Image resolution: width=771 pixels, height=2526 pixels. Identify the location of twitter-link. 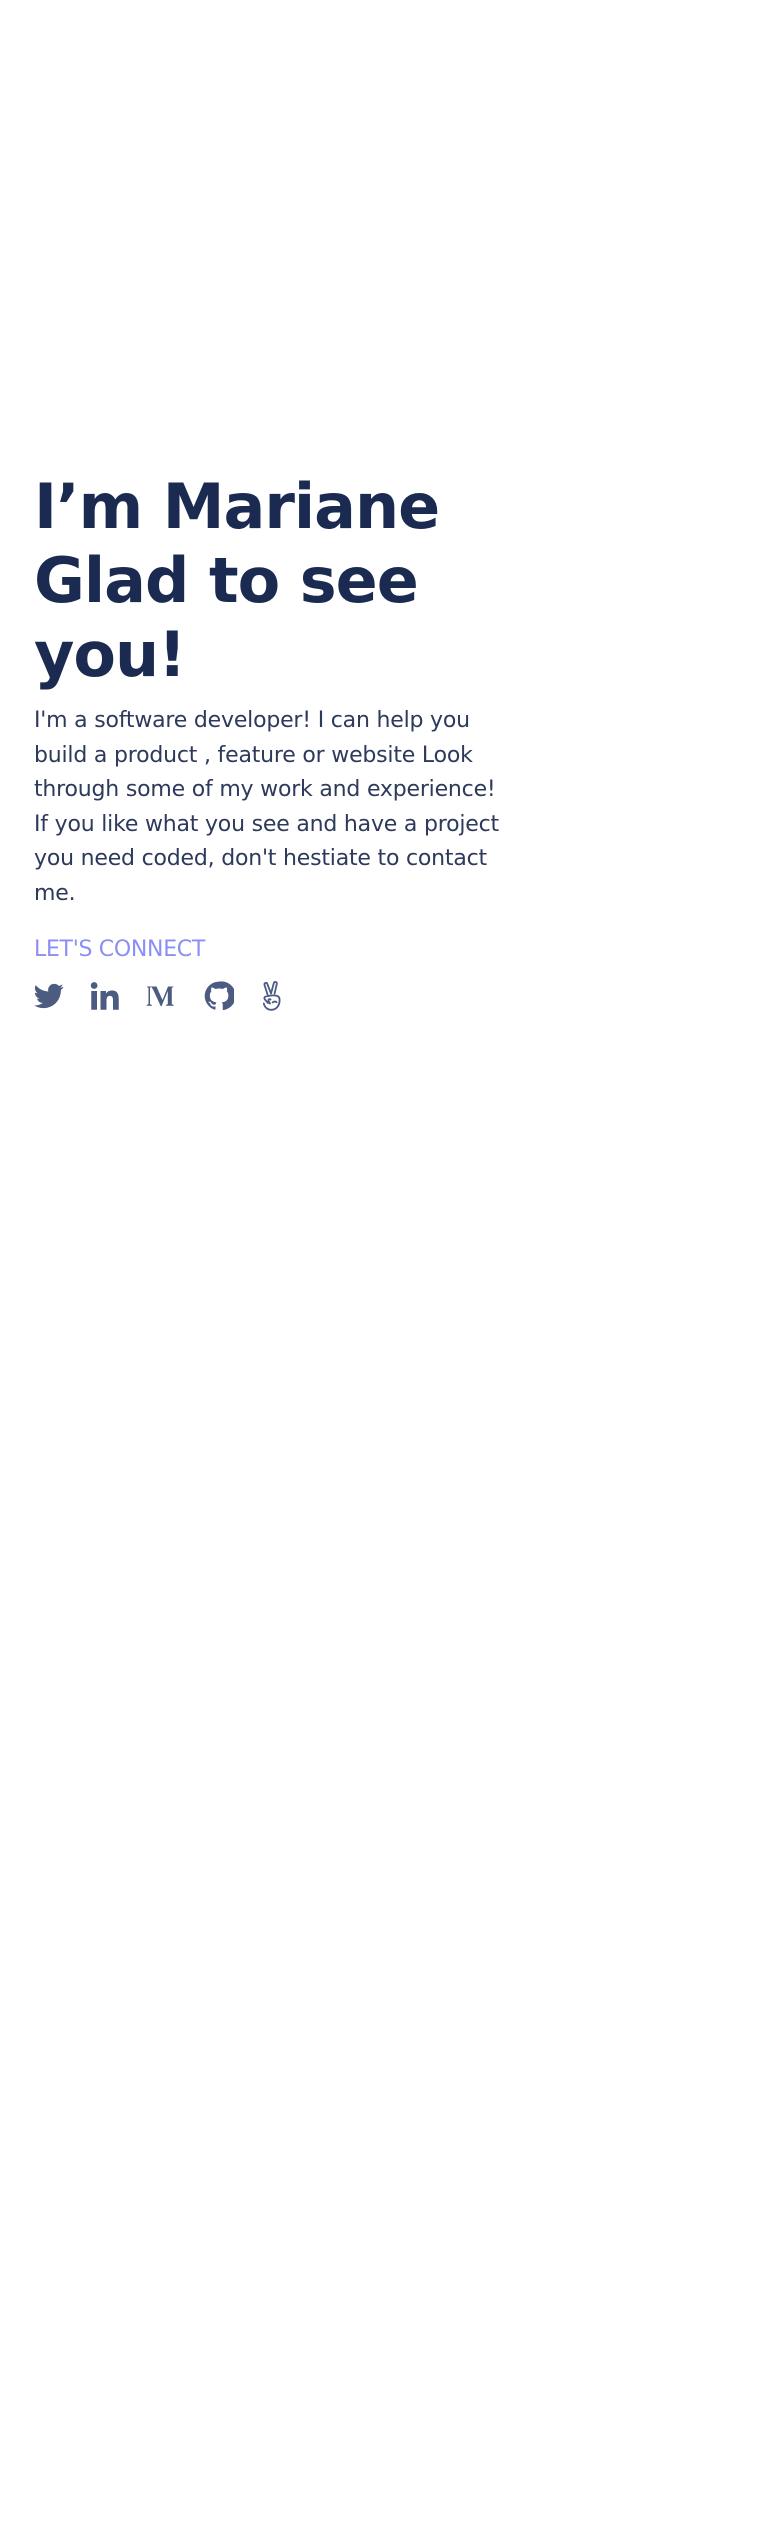
(49, 996).